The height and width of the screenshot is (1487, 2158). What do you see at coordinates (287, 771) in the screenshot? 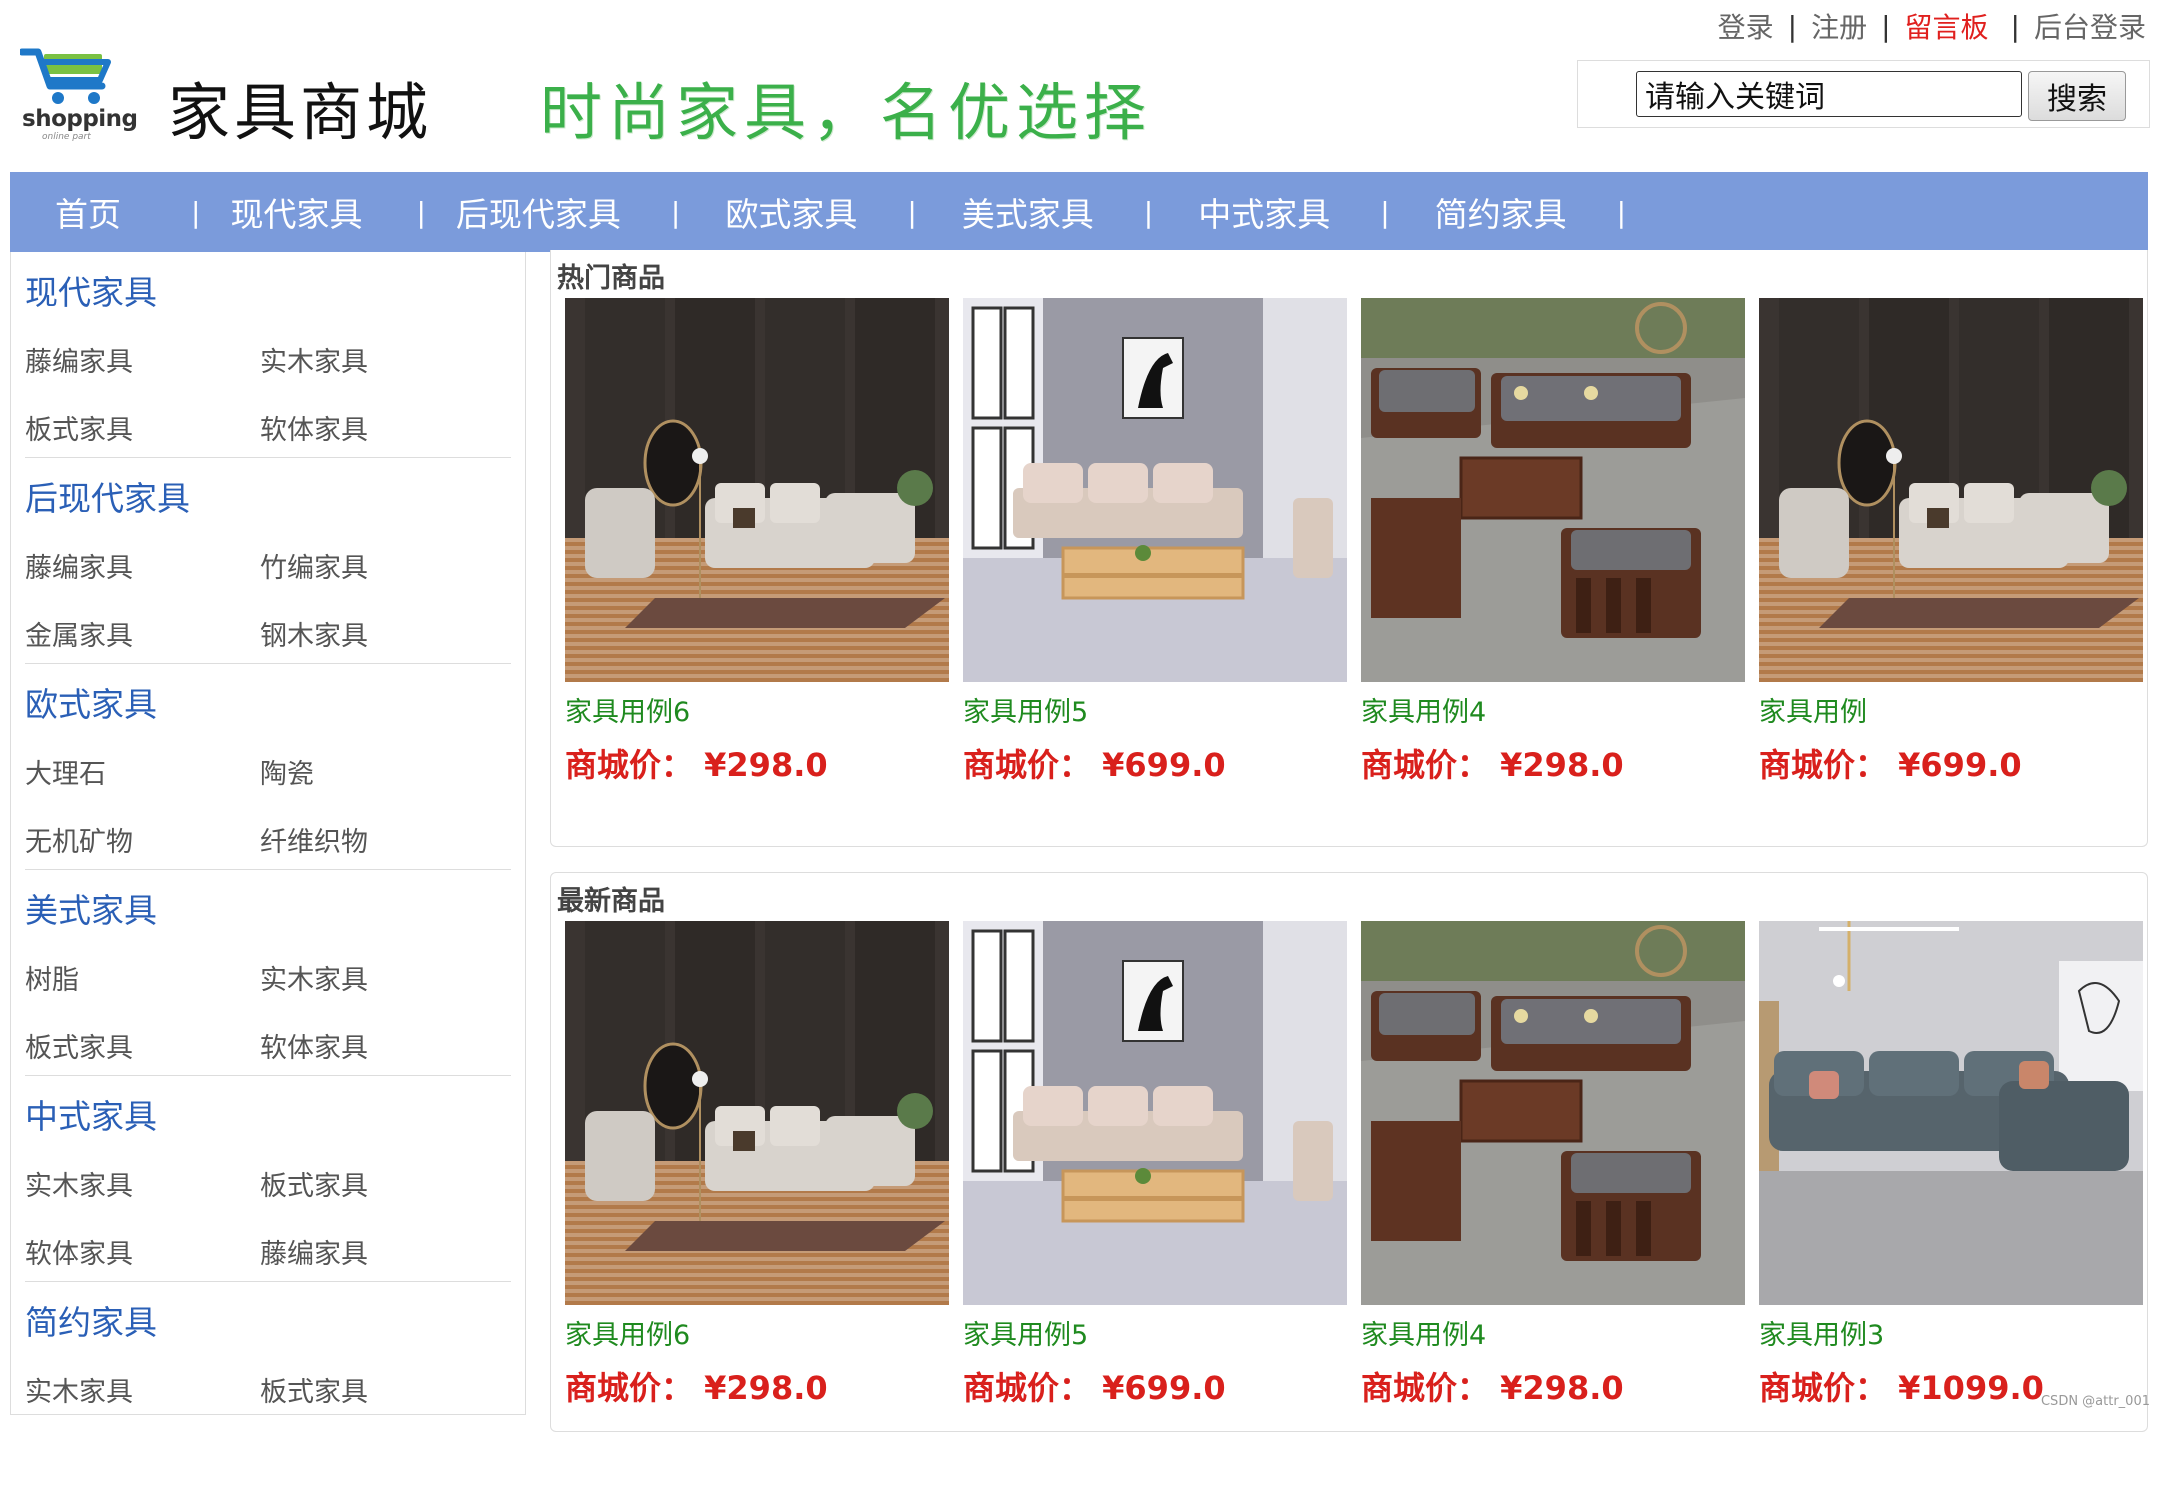
I see `subcategory-link: 陶瓷` at bounding box center [287, 771].